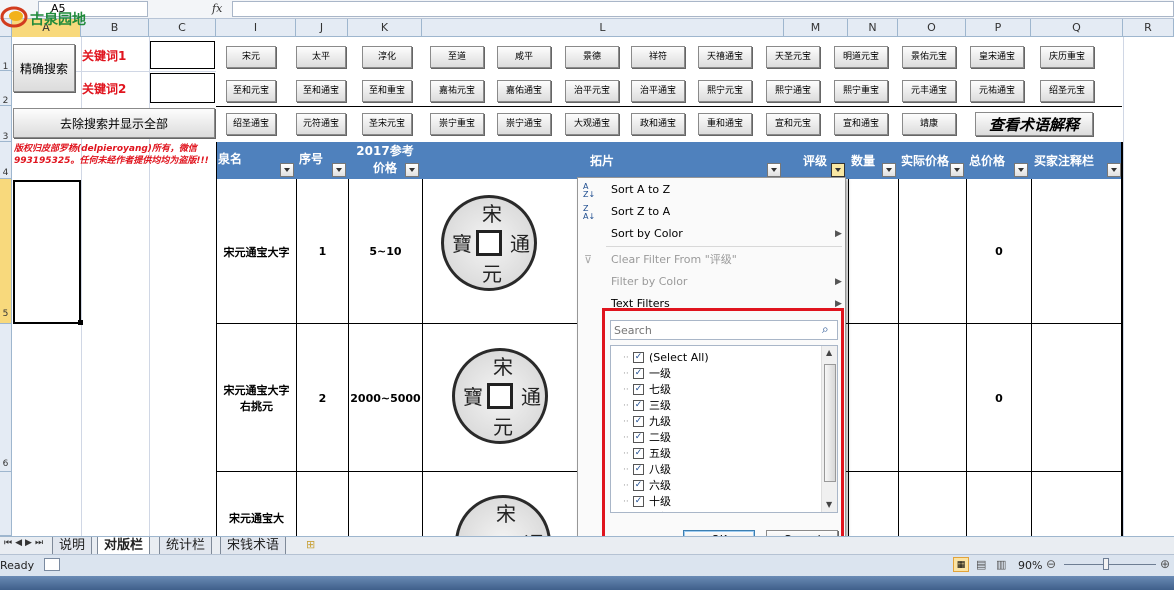 The width and height of the screenshot is (1174, 604). Describe the element at coordinates (1030, 565) in the screenshot. I see `zoom-level: 90%` at that location.